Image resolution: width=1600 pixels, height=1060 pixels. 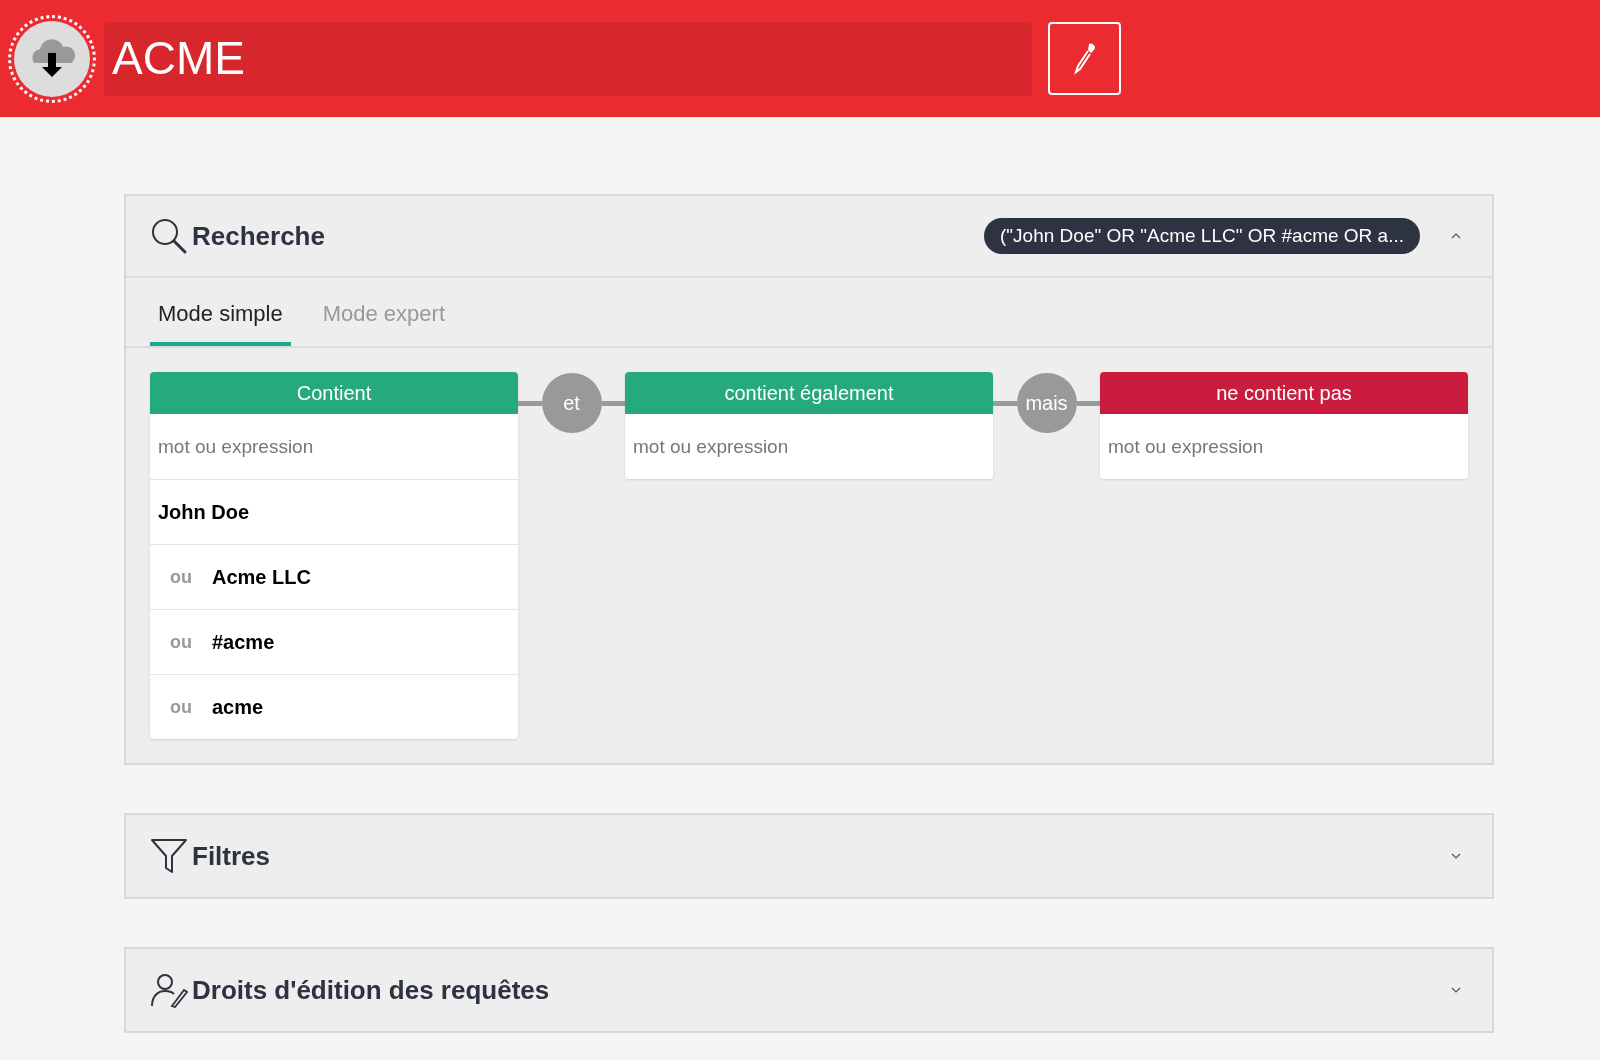 What do you see at coordinates (169, 990) in the screenshot?
I see `user-pencil-icon` at bounding box center [169, 990].